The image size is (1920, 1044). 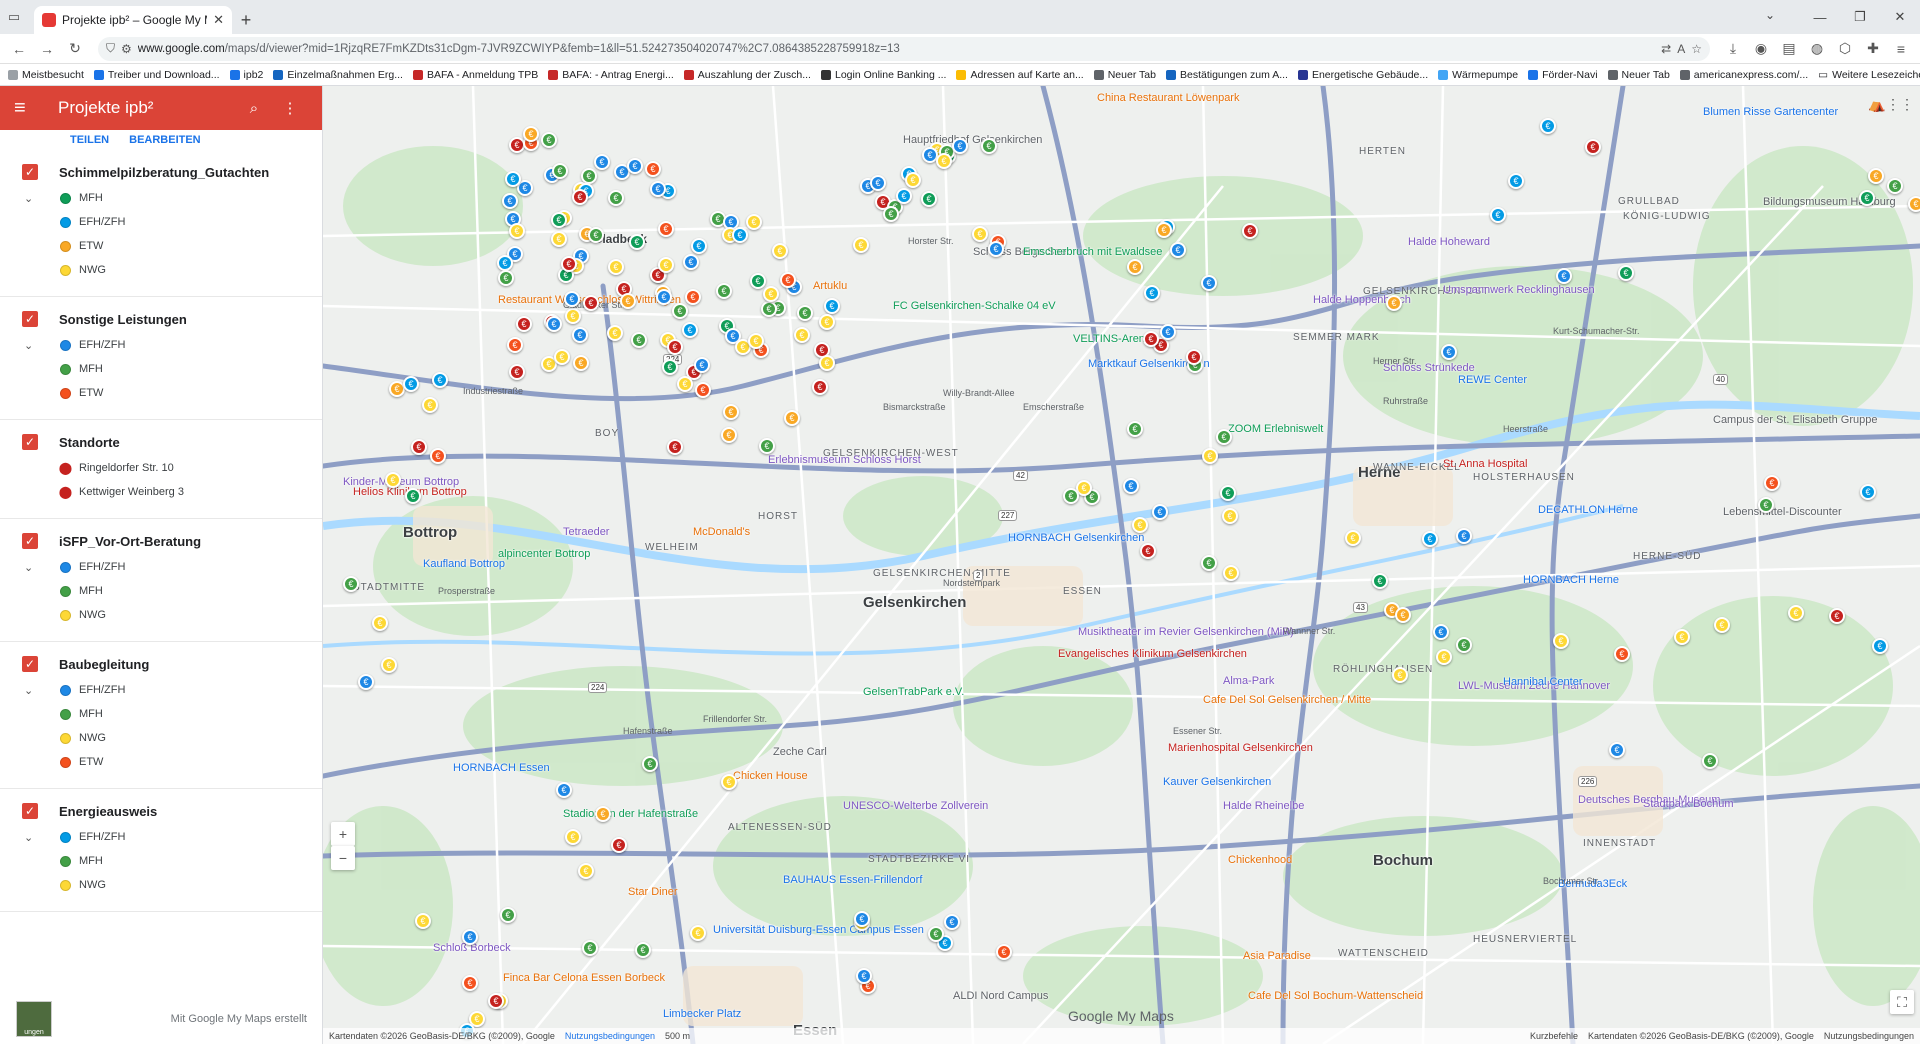 I want to click on site-settings-icon: ⚙, so click(x=126, y=49).